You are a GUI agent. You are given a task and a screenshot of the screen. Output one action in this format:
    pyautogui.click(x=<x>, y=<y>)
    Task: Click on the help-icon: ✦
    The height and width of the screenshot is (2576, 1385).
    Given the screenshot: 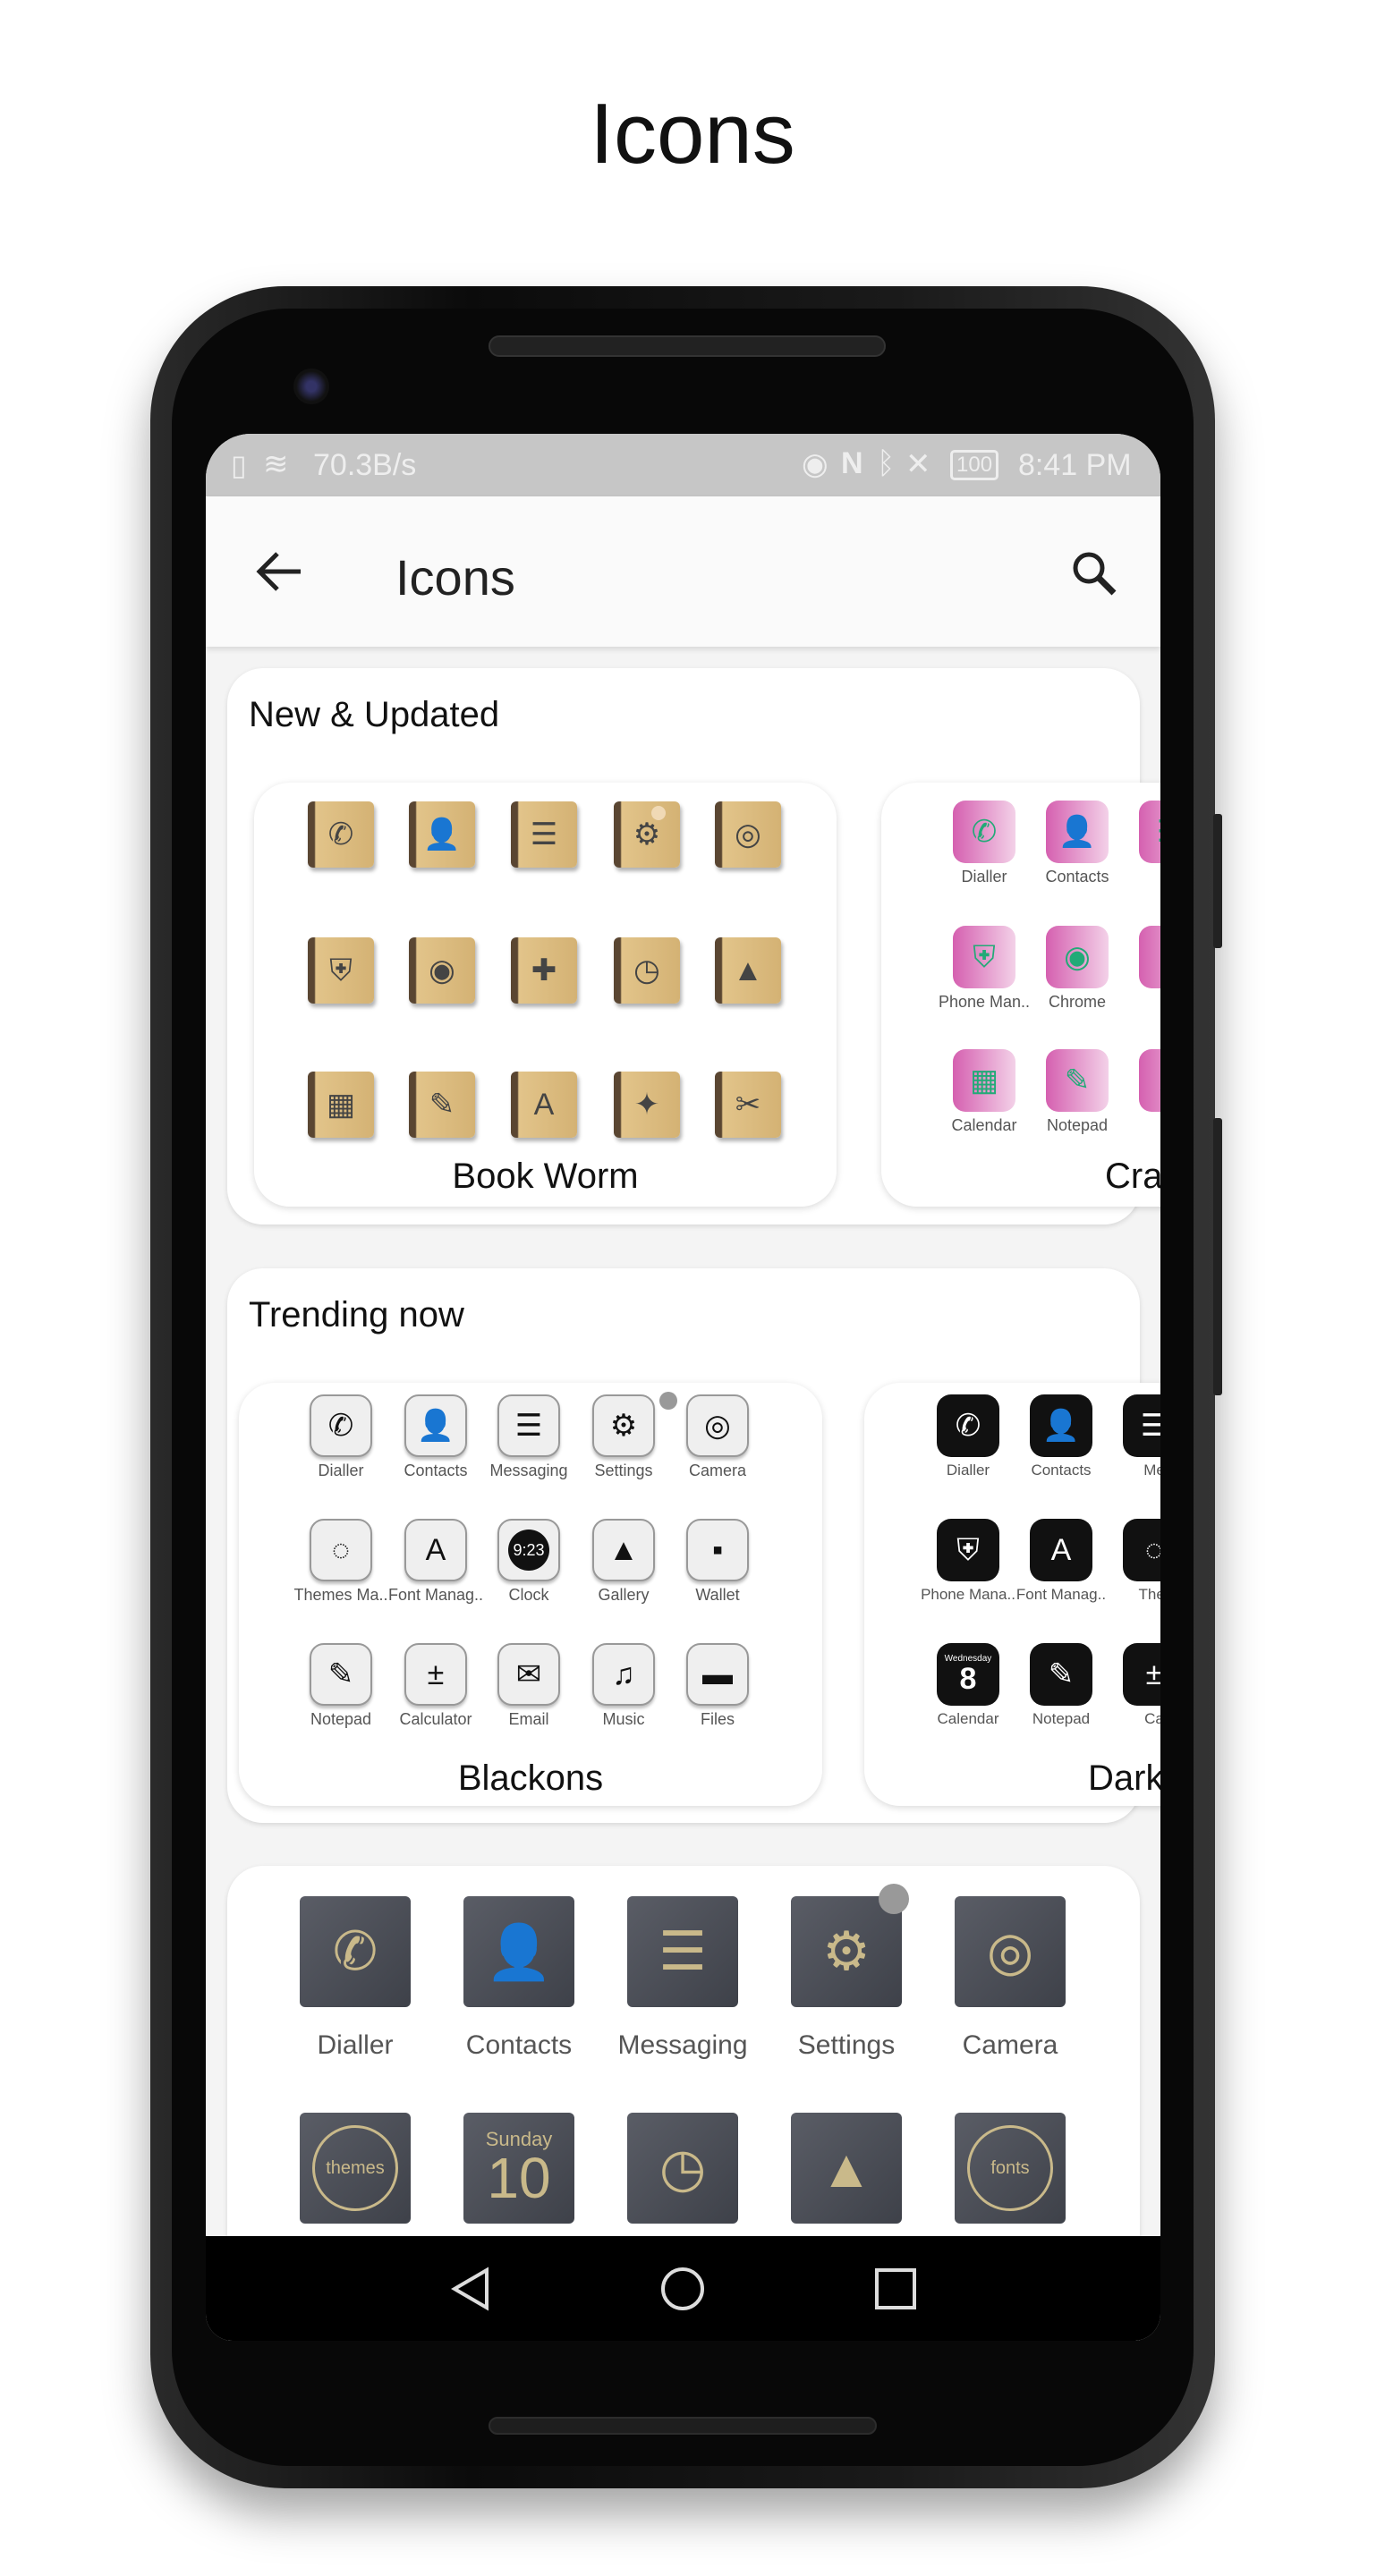 What is the action you would take?
    pyautogui.click(x=647, y=1105)
    